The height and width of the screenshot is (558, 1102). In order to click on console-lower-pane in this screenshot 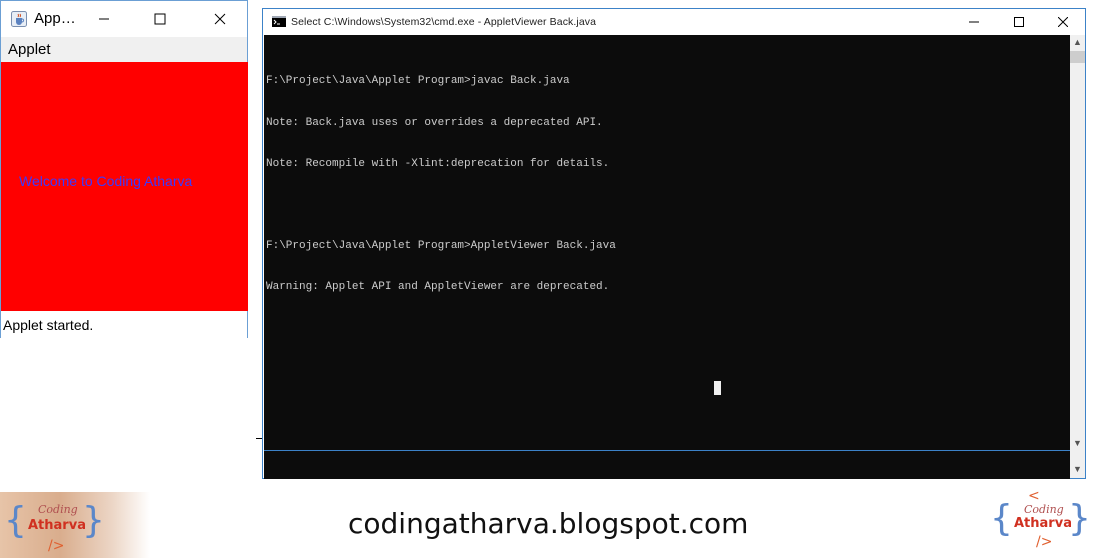, I will do `click(667, 464)`.